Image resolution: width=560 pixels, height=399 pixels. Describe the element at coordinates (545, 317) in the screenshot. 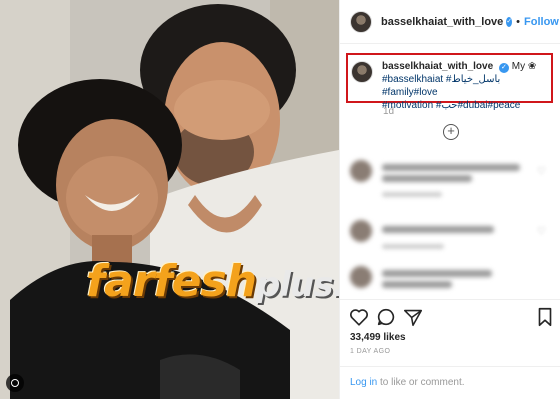

I see `bookmark-icon` at that location.